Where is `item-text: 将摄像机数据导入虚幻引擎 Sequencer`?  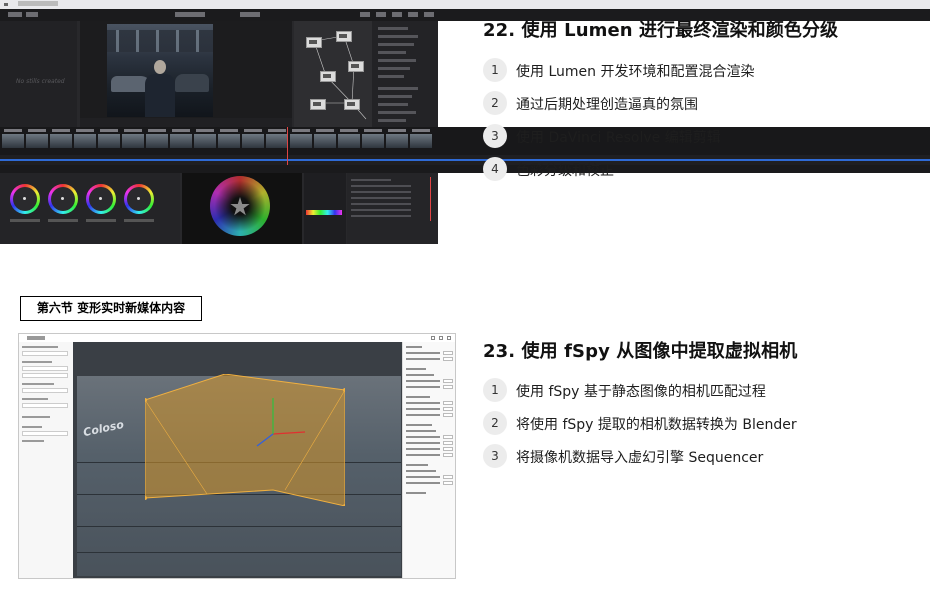 item-text: 将摄像机数据导入虚幻引擎 Sequencer is located at coordinates (640, 458).